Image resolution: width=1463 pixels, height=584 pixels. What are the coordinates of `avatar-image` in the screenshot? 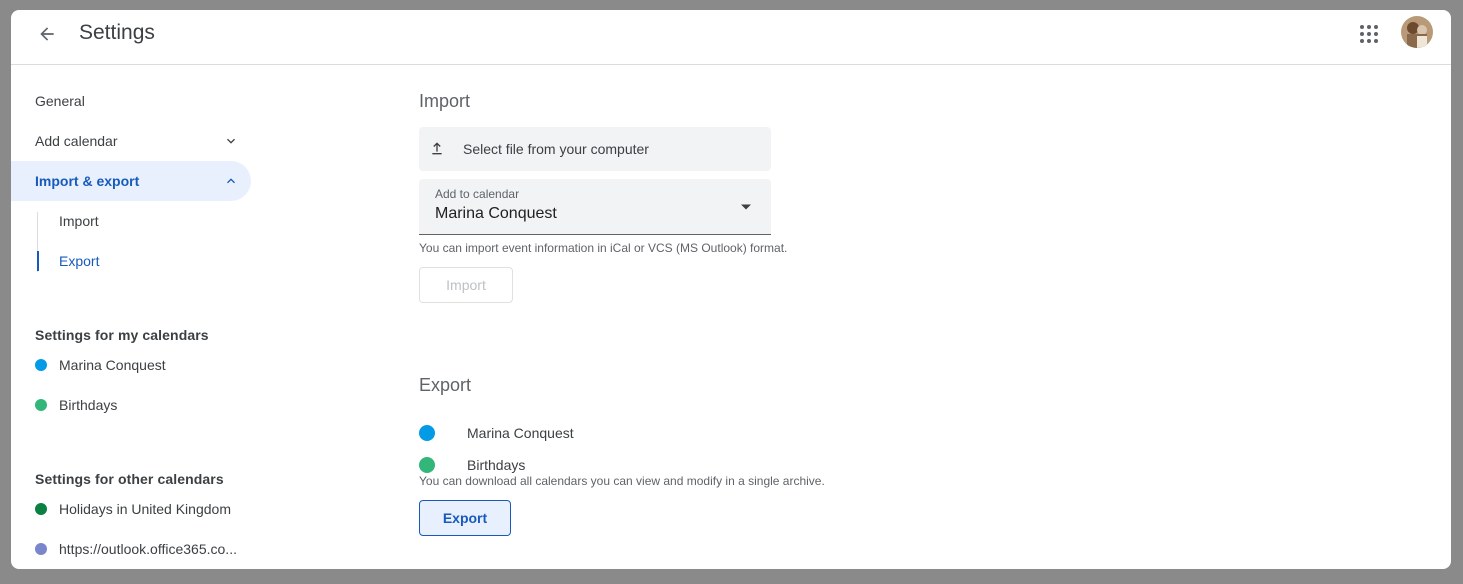 It's located at (1417, 32).